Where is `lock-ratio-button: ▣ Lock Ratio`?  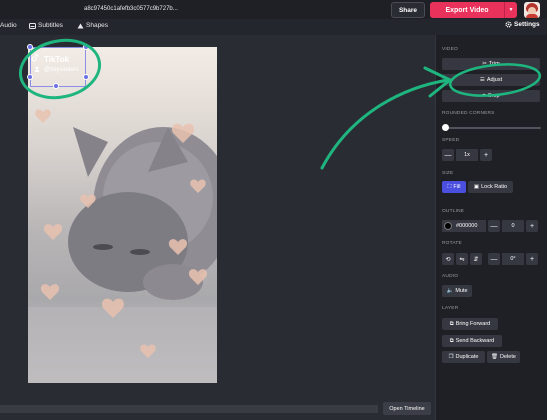
lock-ratio-button: ▣ Lock Ratio is located at coordinates (490, 187).